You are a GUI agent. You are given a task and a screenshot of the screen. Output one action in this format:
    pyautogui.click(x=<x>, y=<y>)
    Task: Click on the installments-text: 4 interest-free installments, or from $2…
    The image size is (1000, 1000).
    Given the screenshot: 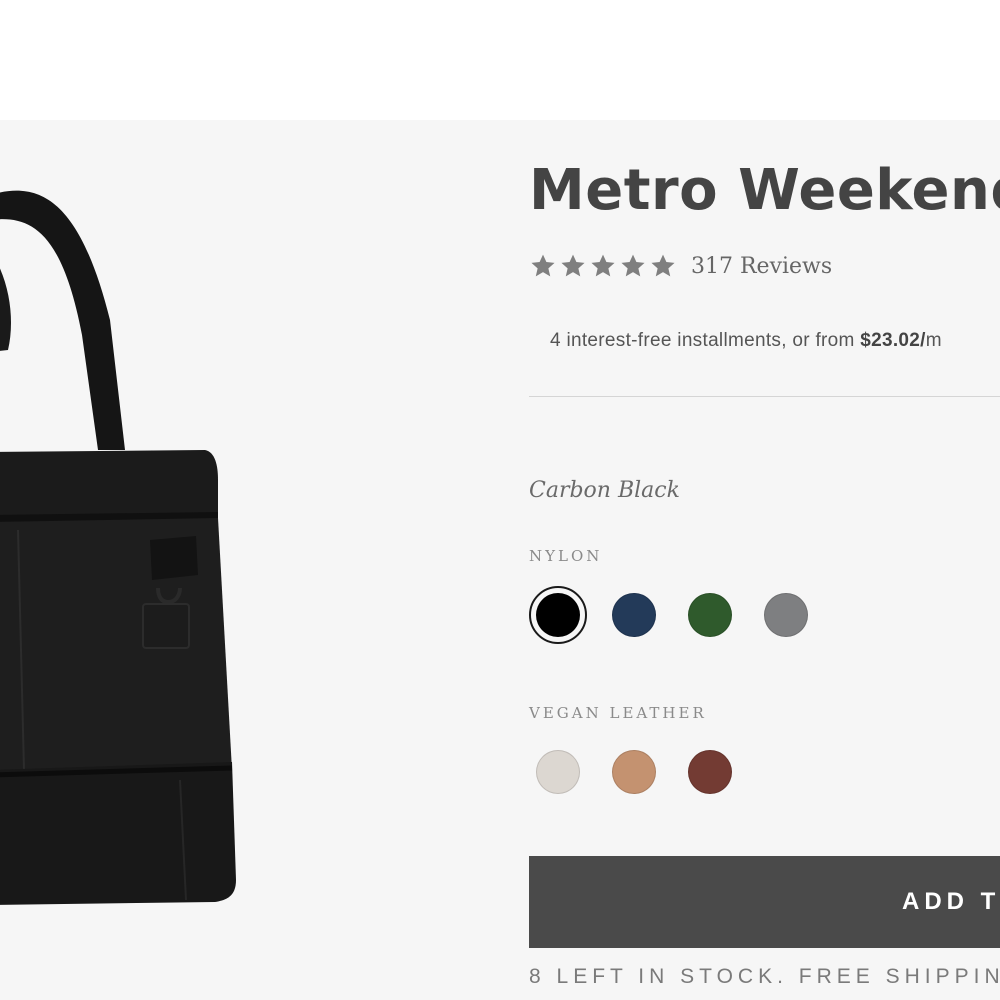 What is the action you would take?
    pyautogui.click(x=746, y=341)
    